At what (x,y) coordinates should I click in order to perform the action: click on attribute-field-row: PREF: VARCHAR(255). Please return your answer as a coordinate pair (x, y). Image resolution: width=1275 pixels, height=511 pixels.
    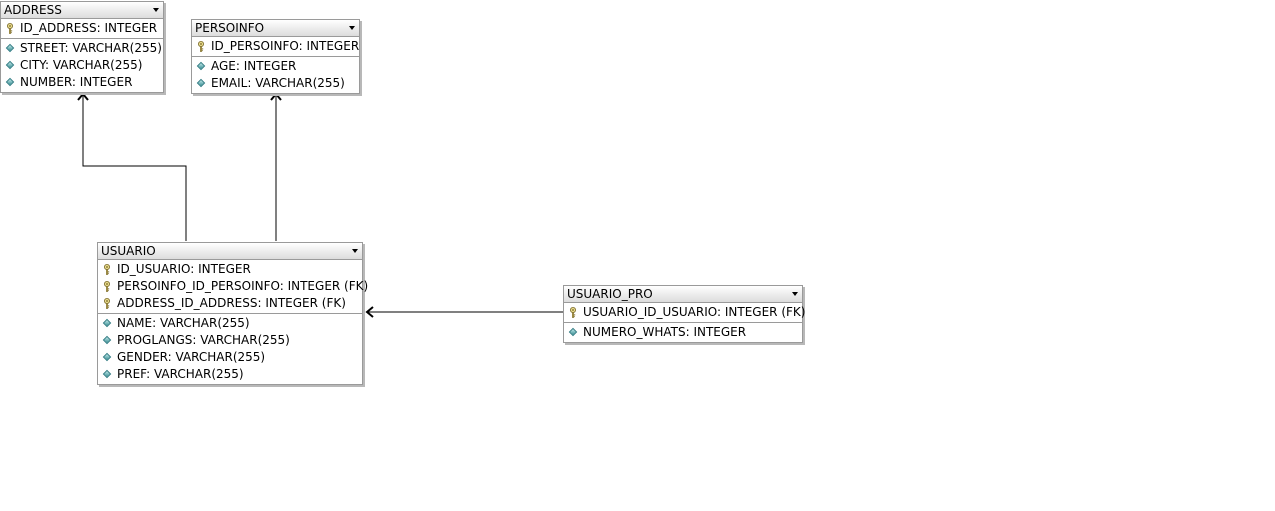
    Looking at the image, I should click on (230, 374).